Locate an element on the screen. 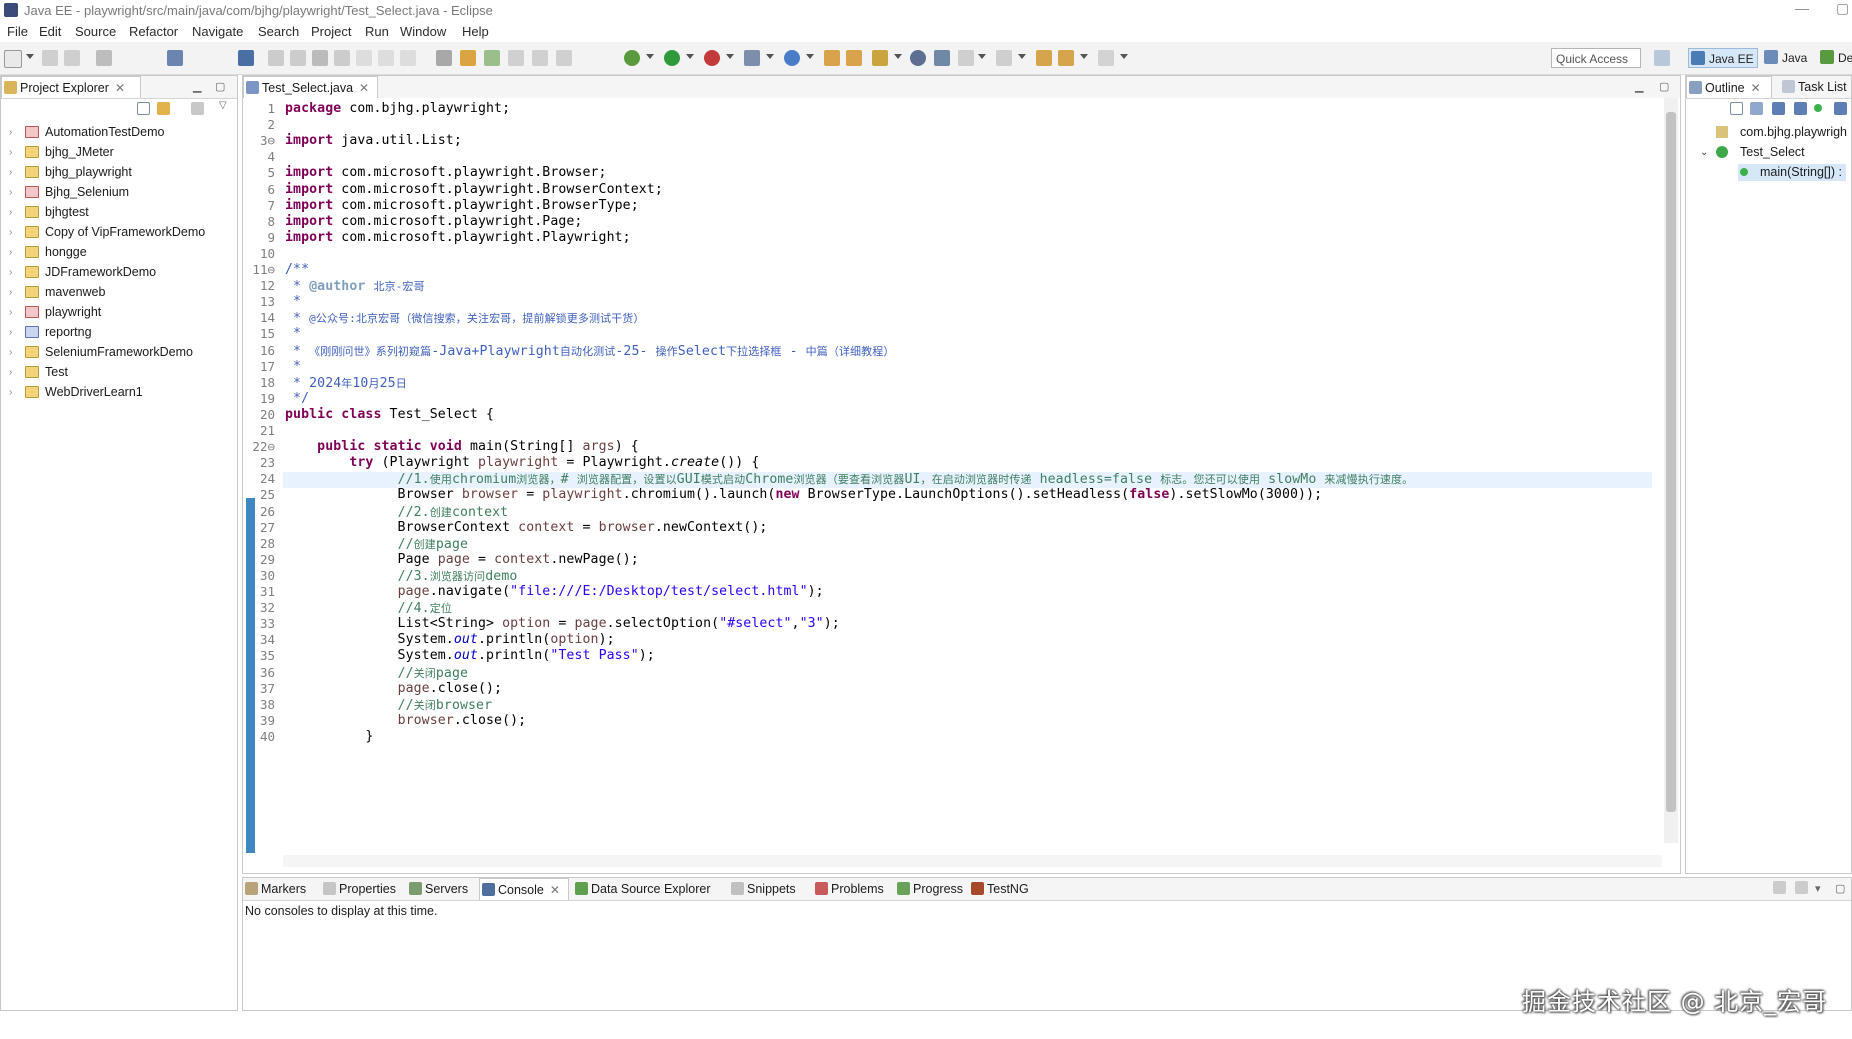 This screenshot has width=1852, height=1039. step-into-icon is located at coordinates (364, 58).